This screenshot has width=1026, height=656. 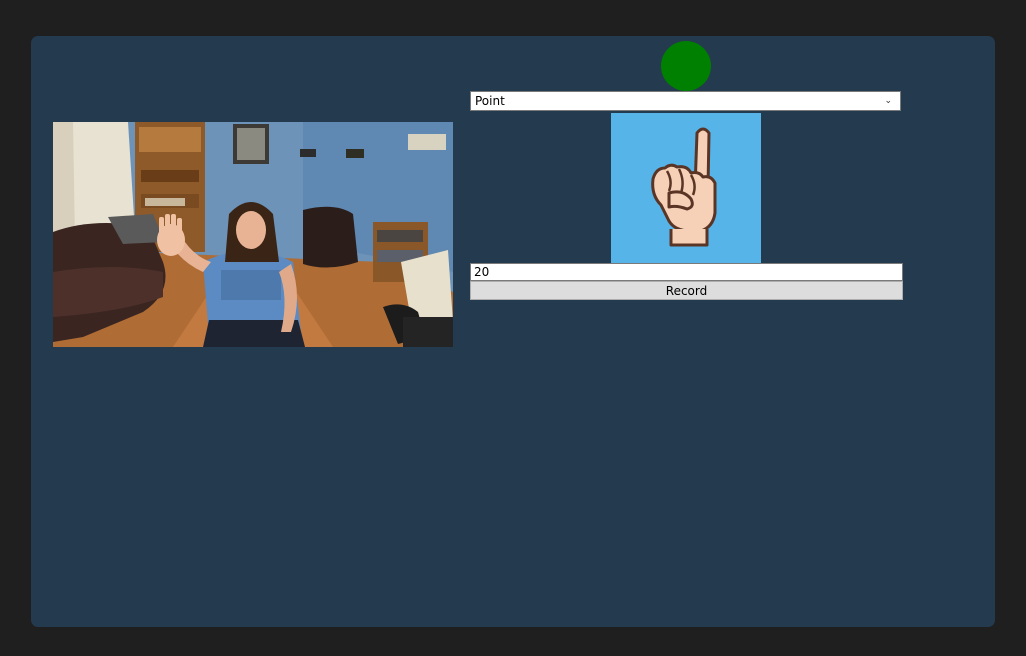 What do you see at coordinates (888, 101) in the screenshot?
I see `chevron-down-icon: ⌄` at bounding box center [888, 101].